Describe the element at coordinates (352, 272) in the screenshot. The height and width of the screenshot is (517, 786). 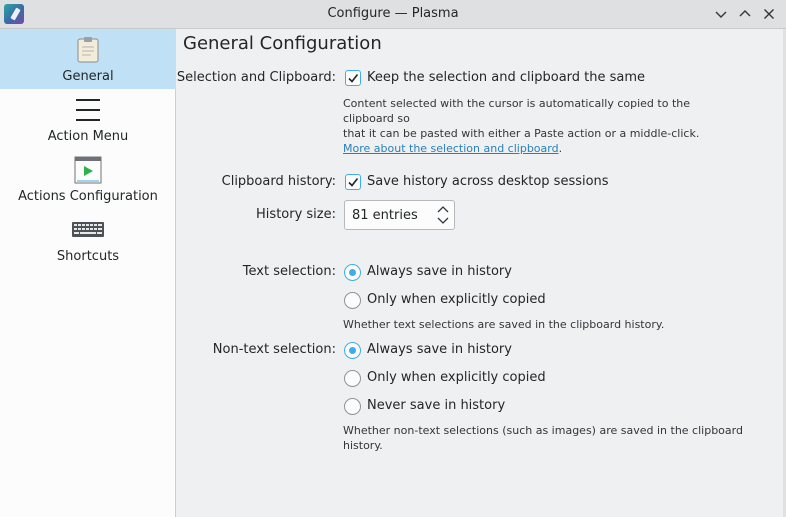
I see `text-always-save-radio` at that location.